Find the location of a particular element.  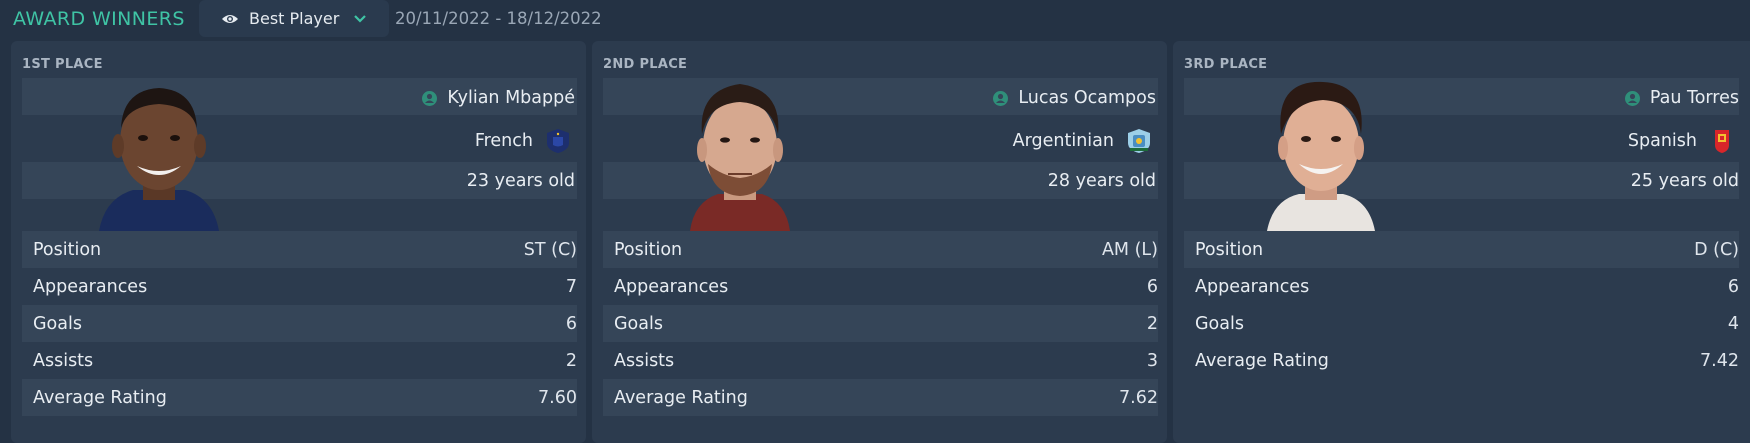

place-label: 3RD PLACE is located at coordinates (1226, 64).